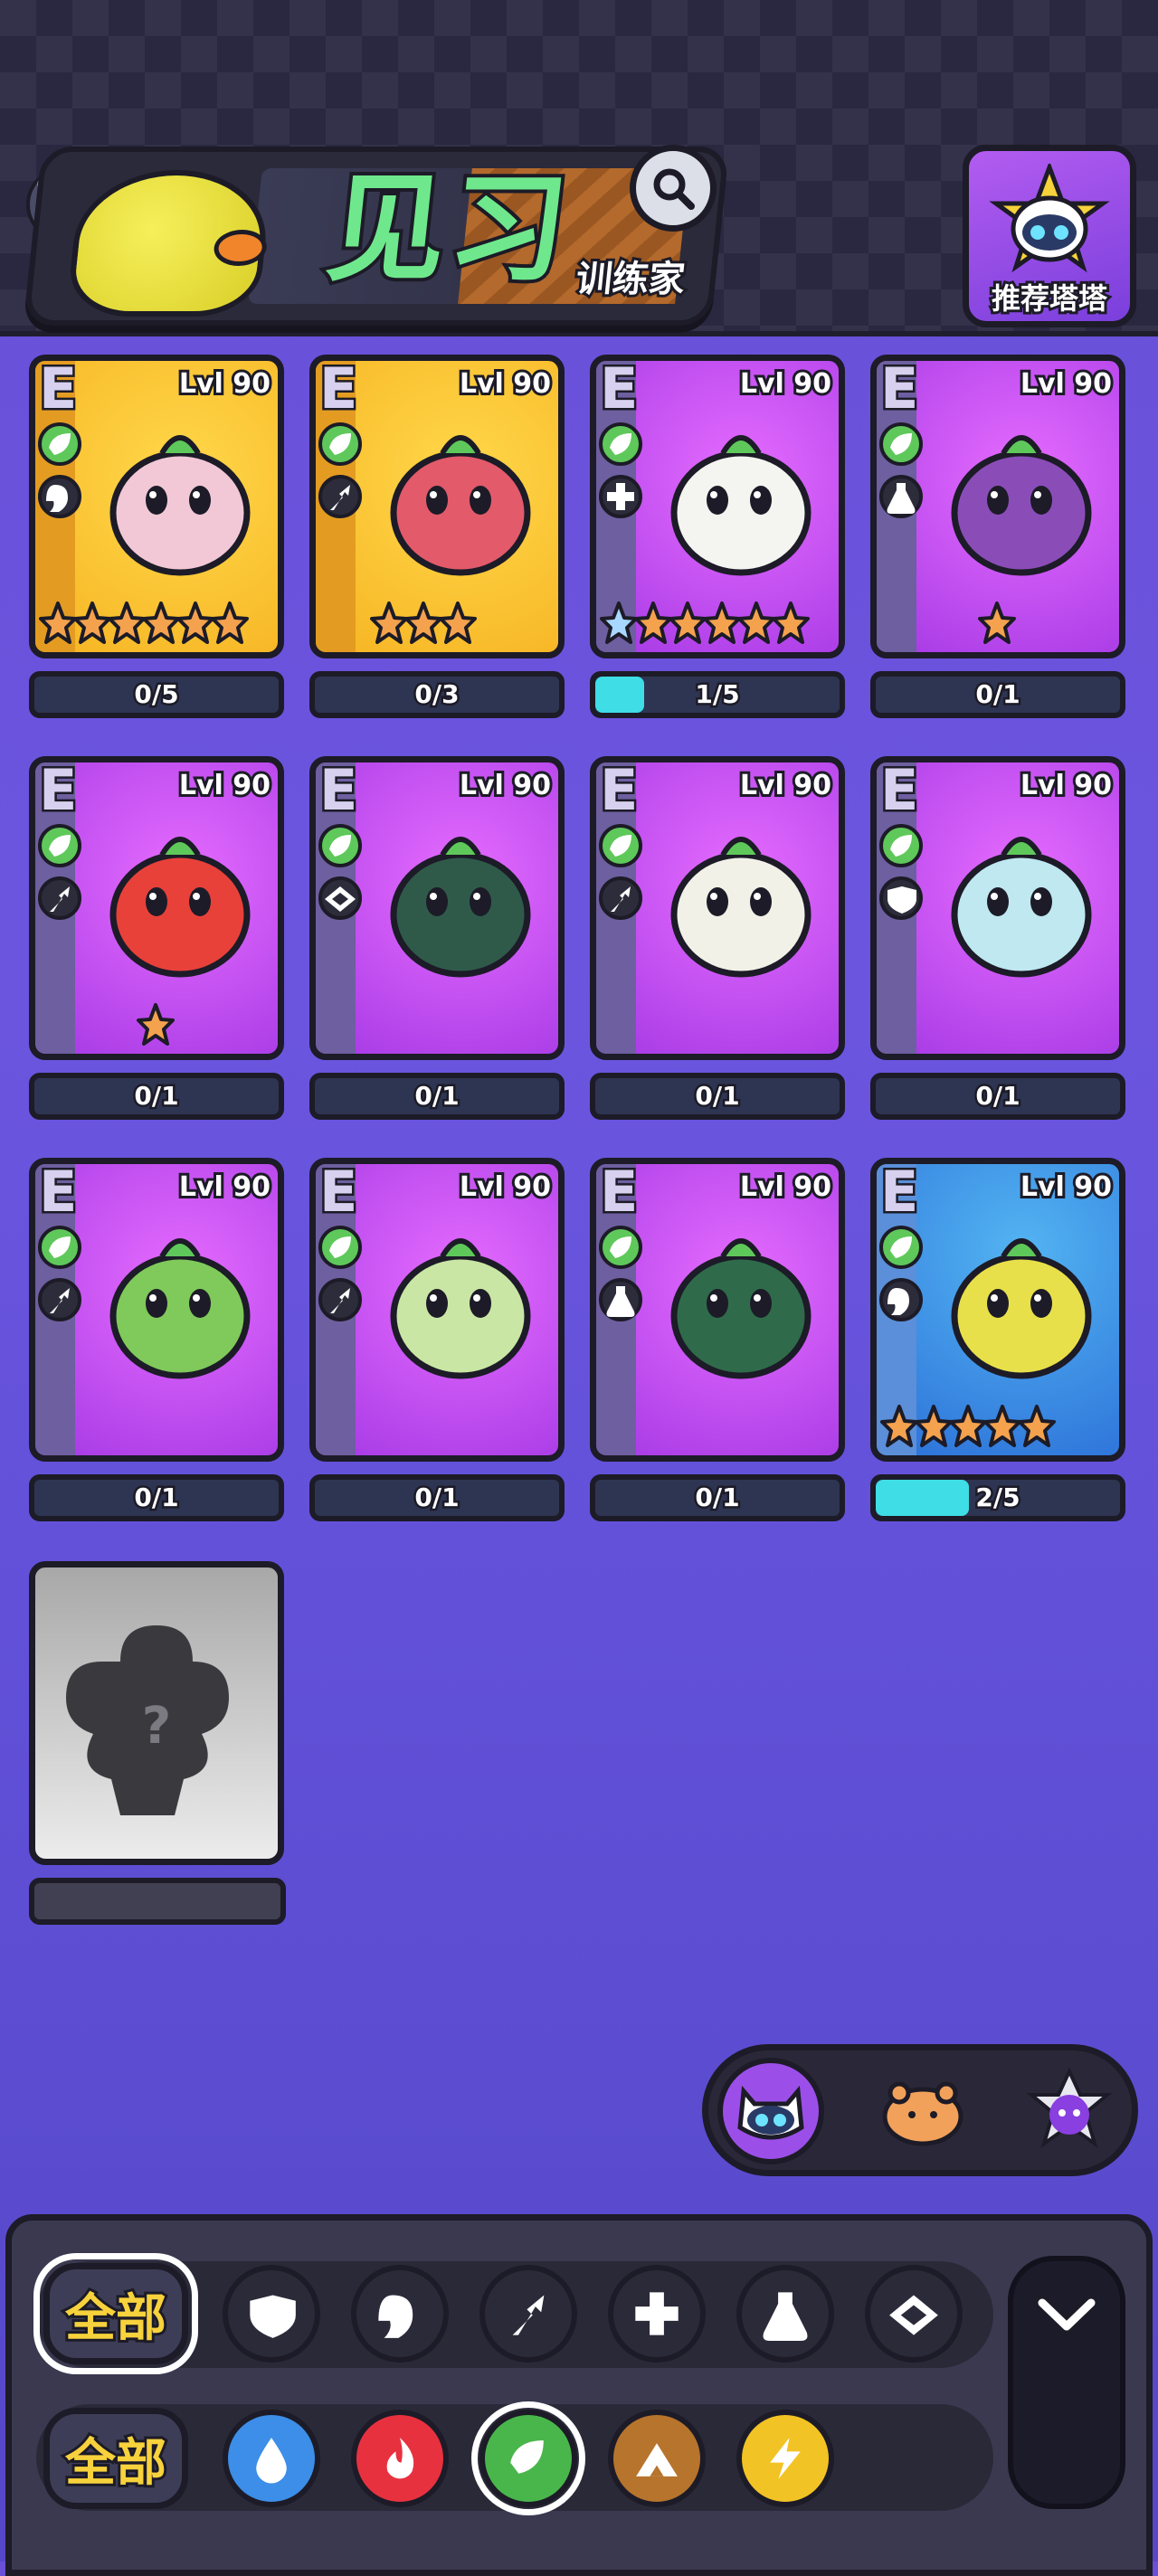 The image size is (1158, 2576). What do you see at coordinates (400, 2458) in the screenshot?
I see `element-filter-fire` at bounding box center [400, 2458].